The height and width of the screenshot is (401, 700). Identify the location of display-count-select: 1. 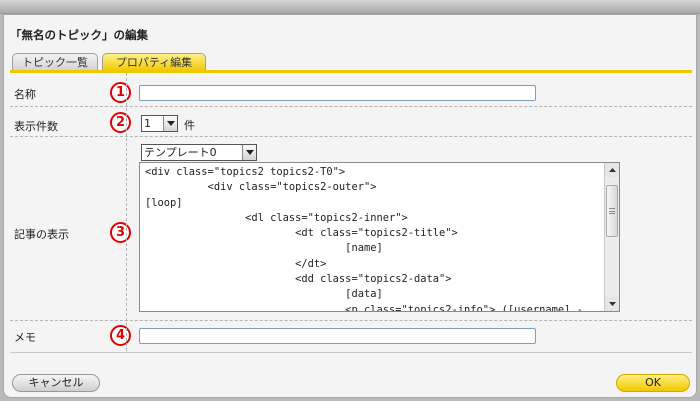
(159, 123).